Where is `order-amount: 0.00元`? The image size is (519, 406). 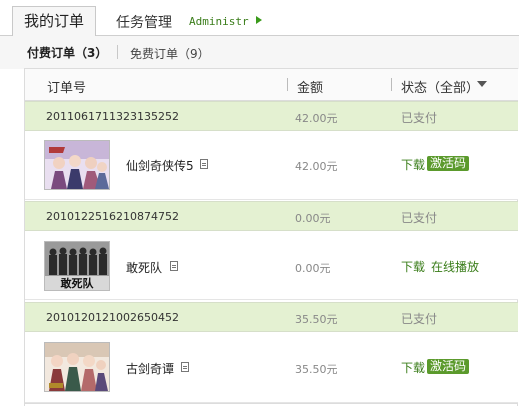
order-amount: 0.00元 is located at coordinates (313, 218).